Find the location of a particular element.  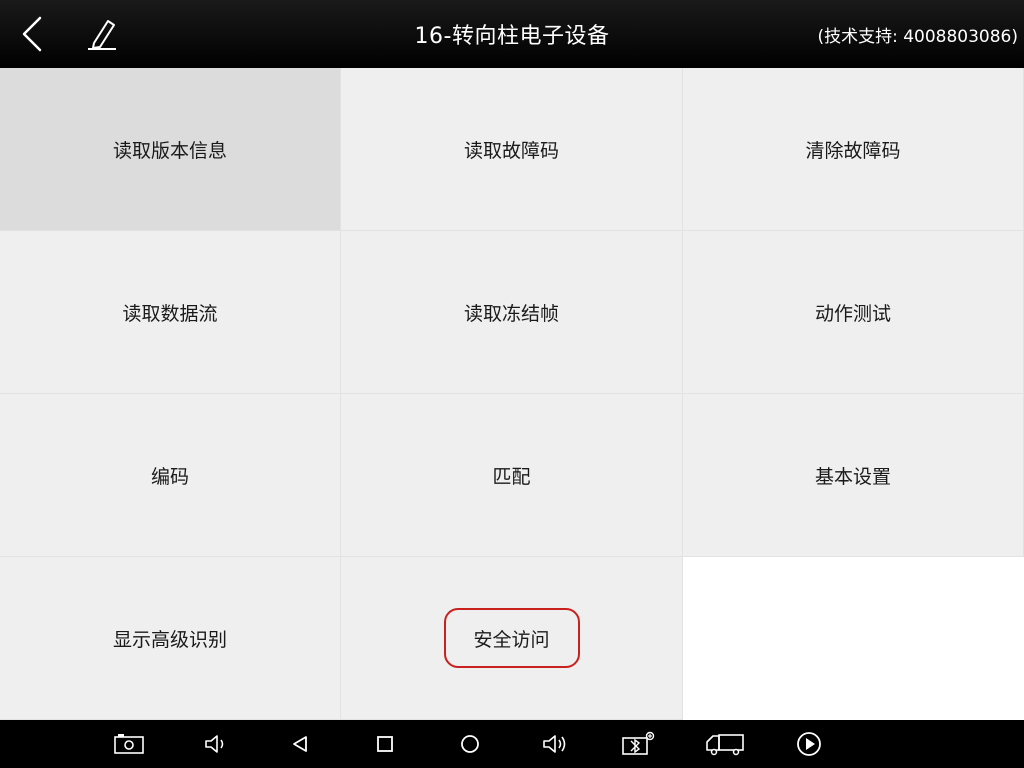

menu-item-label: 匹配 is located at coordinates (511, 476).